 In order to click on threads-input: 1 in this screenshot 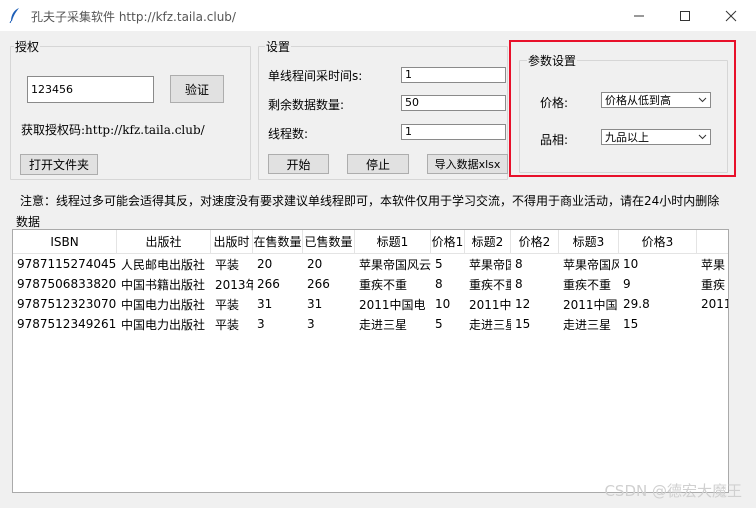, I will do `click(453, 132)`.